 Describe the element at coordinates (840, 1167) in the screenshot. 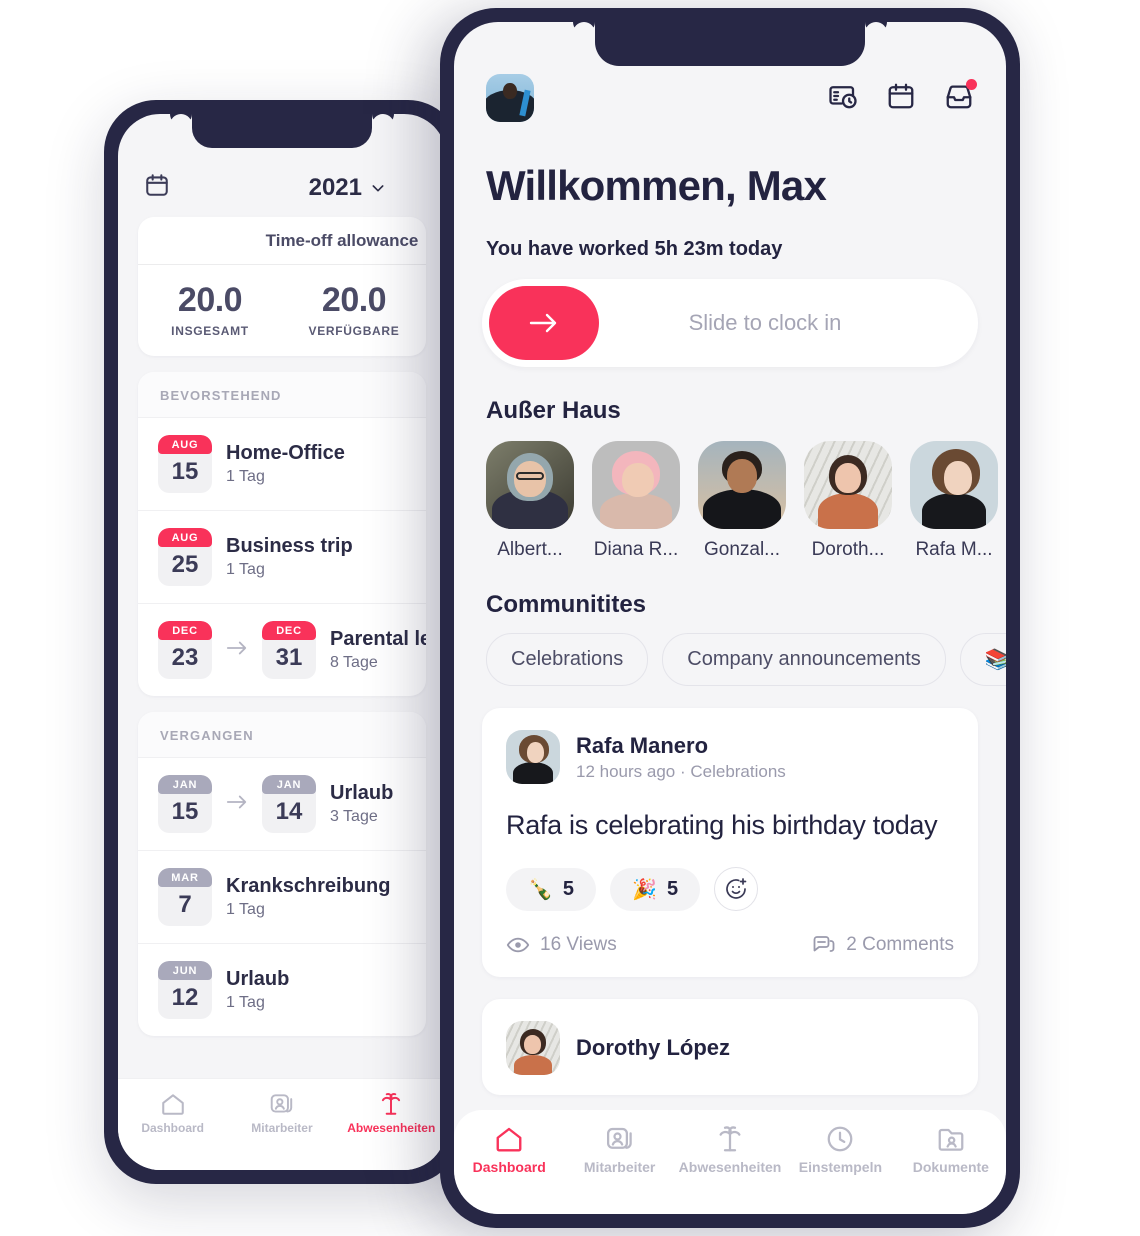

I see `tab-clock-in-label: Einstempeln` at that location.